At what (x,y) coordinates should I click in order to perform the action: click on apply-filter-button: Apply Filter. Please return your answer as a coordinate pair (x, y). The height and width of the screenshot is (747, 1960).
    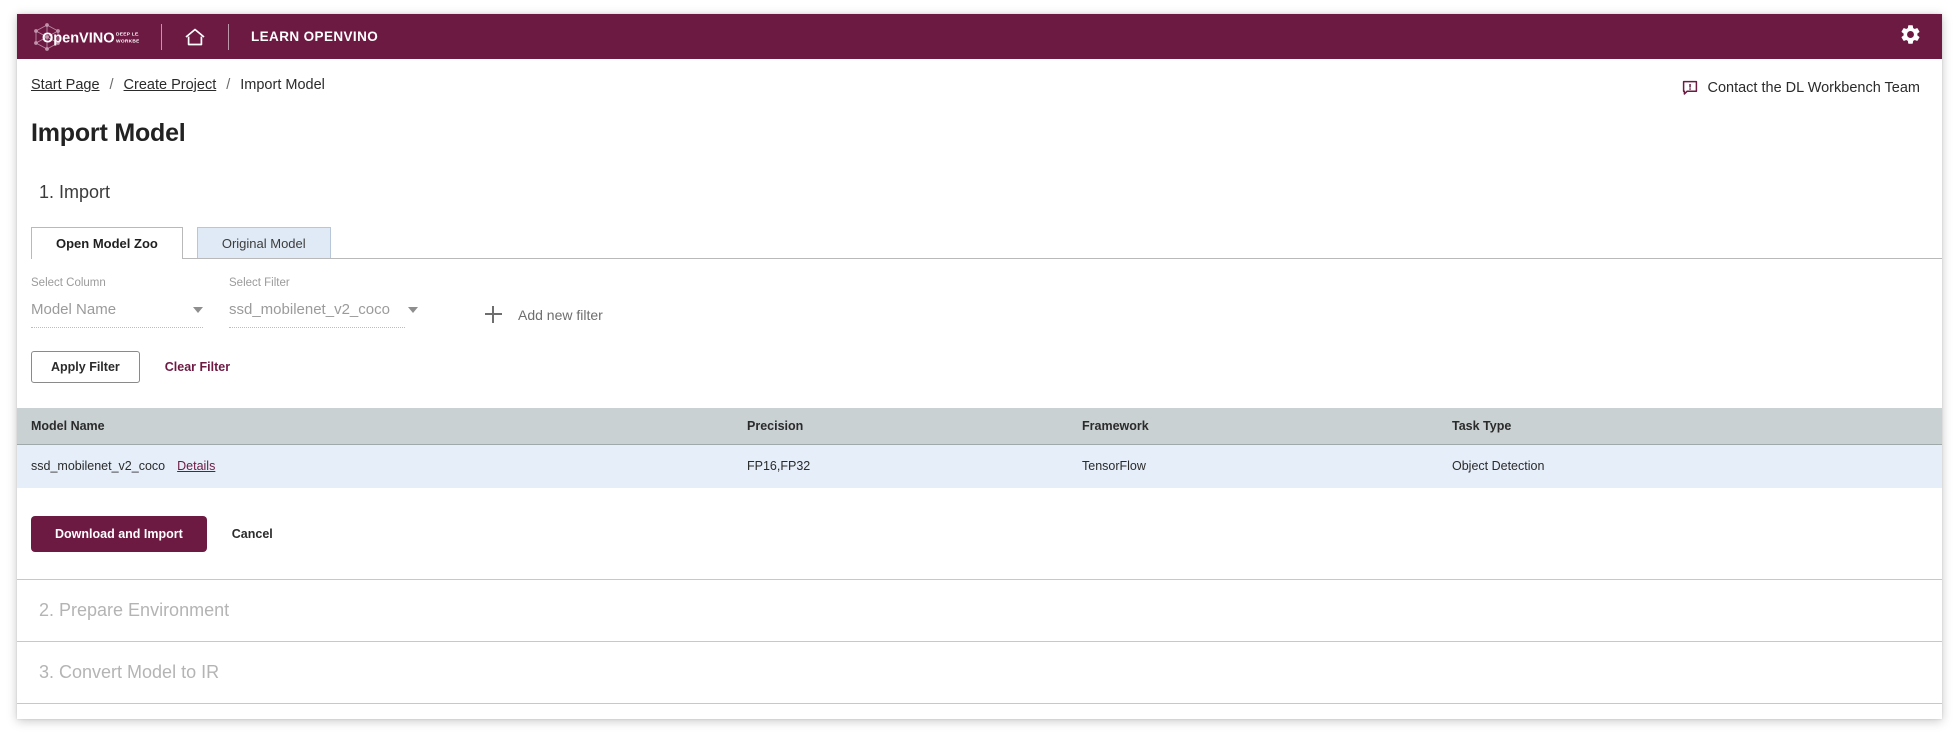
    Looking at the image, I should click on (85, 367).